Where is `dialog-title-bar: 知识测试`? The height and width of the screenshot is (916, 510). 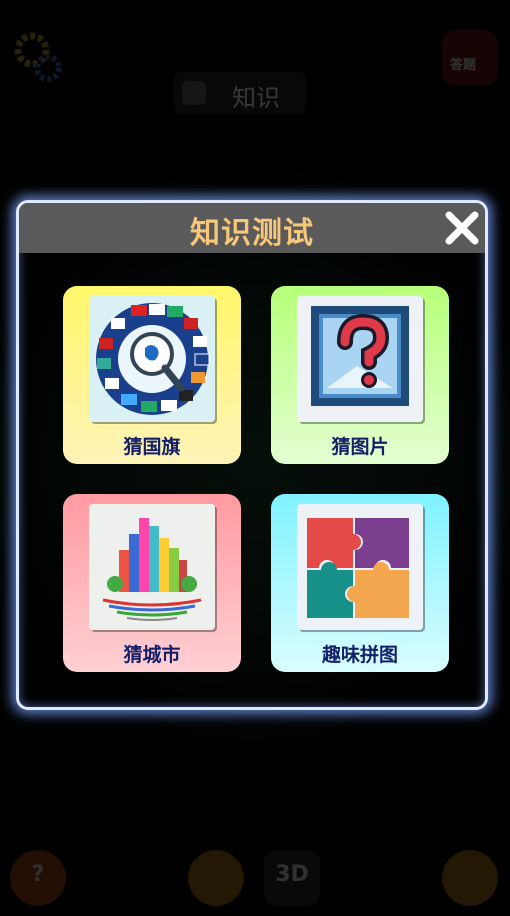 dialog-title-bar: 知识测试 is located at coordinates (252, 228).